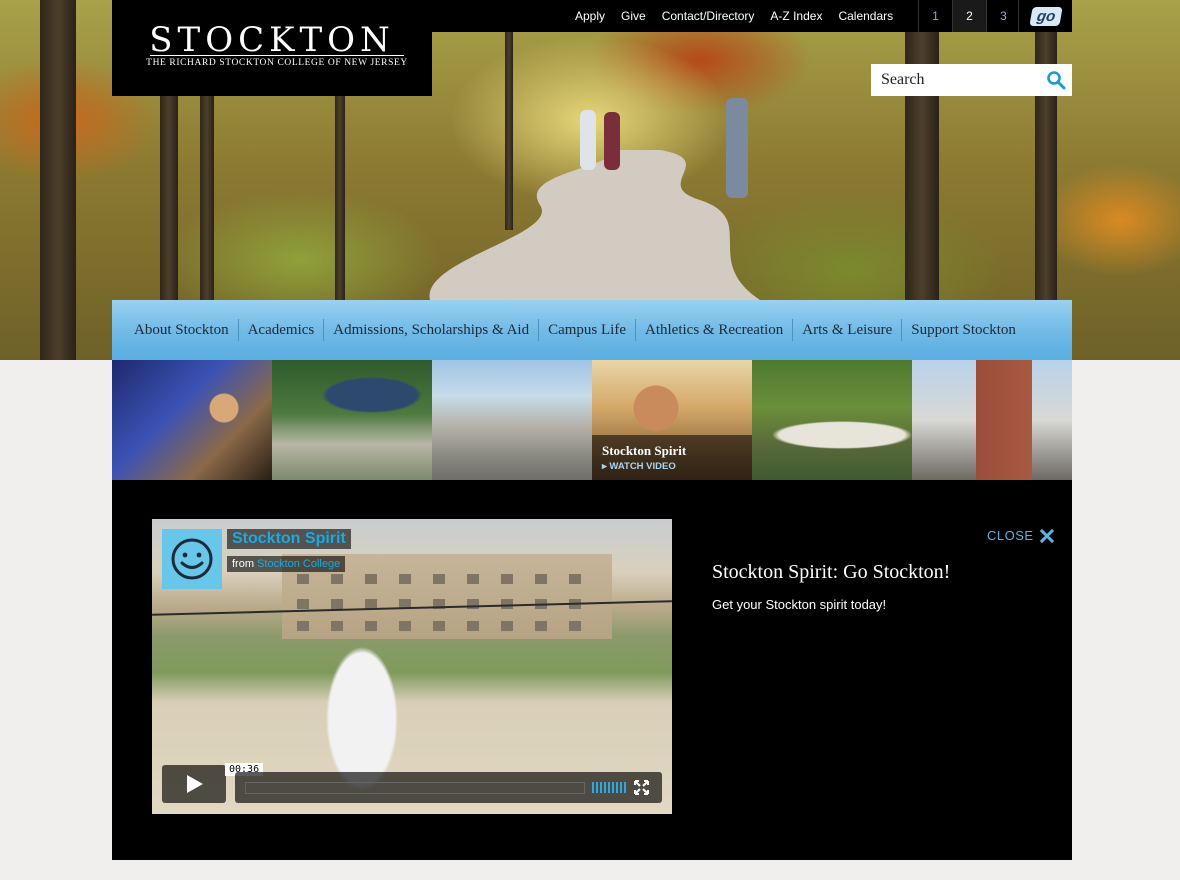  Describe the element at coordinates (352, 420) in the screenshot. I see `thumb-campus-aerial` at that location.